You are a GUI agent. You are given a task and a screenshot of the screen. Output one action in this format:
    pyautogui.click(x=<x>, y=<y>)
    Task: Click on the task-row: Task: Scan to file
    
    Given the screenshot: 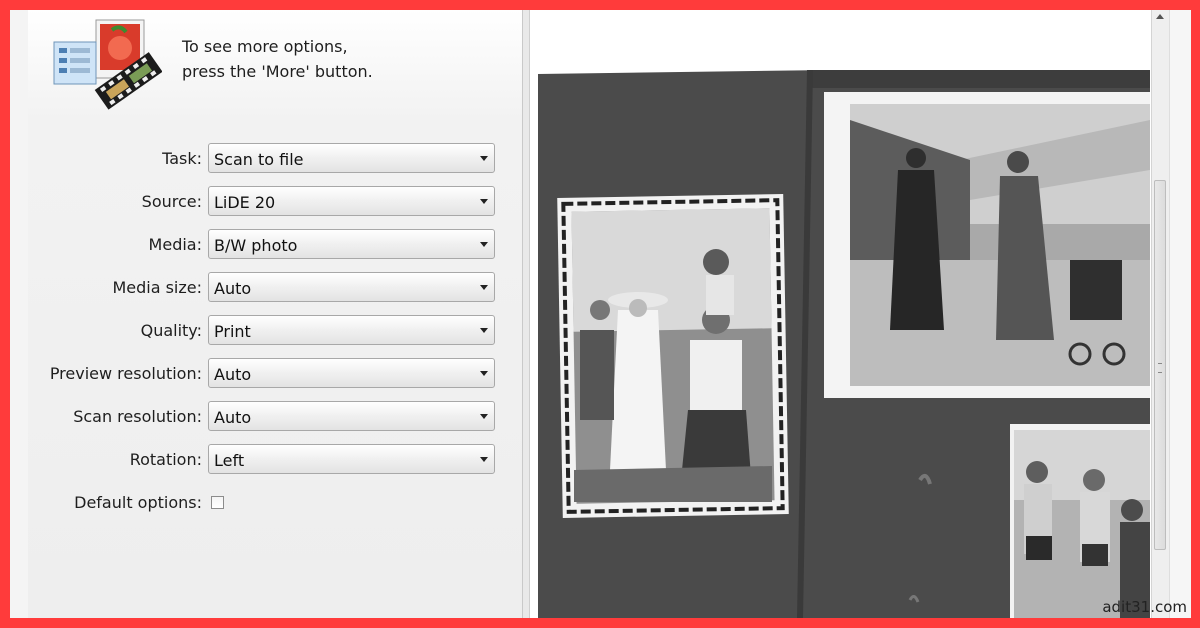 What is the action you would take?
    pyautogui.click(x=268, y=159)
    